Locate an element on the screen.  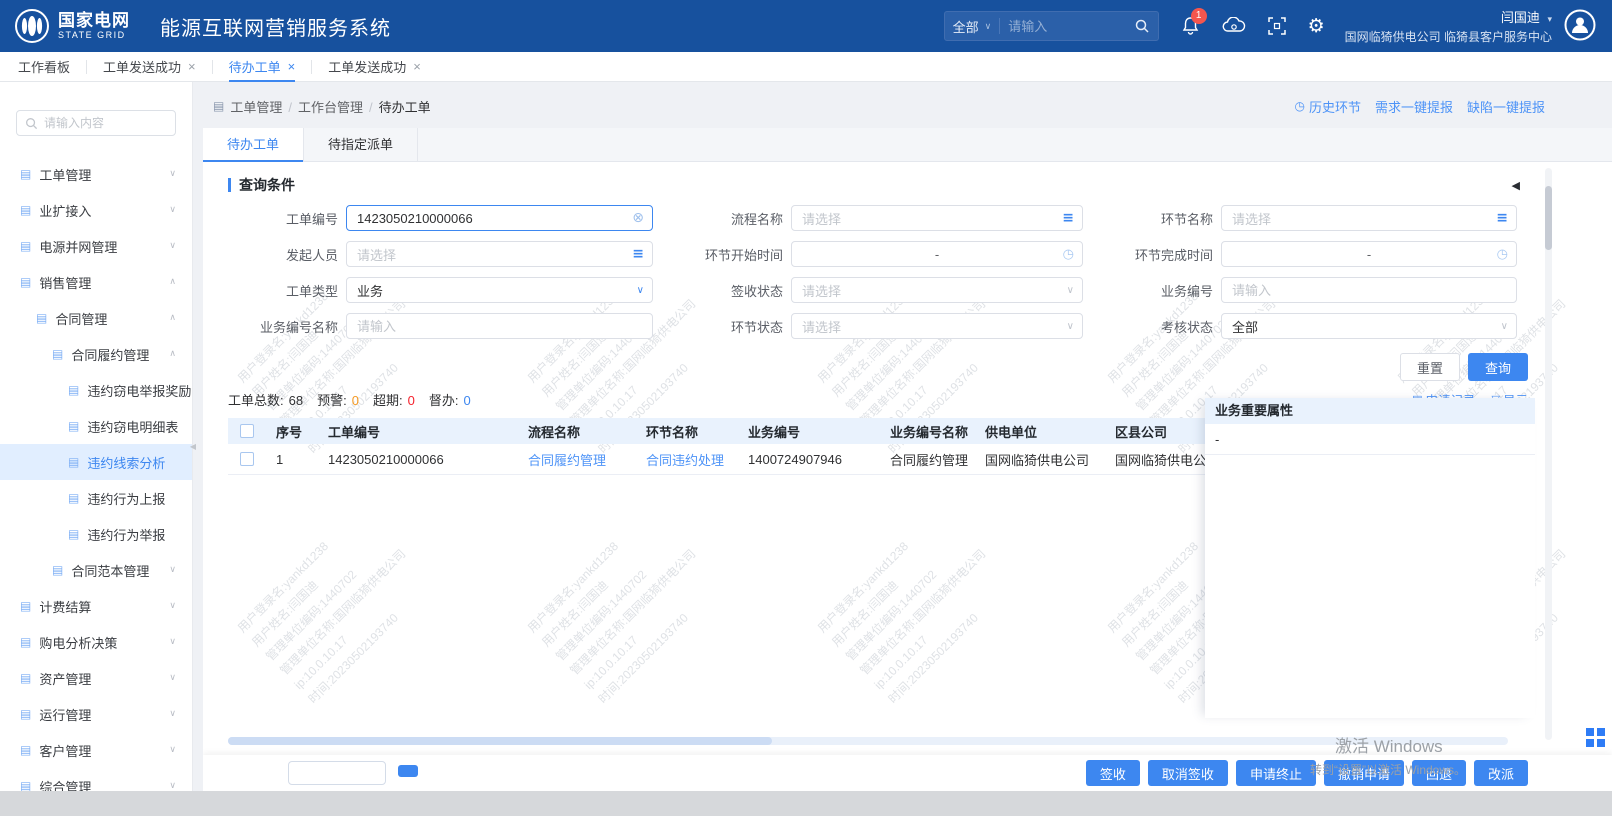
assess-status-select: 全部 ∨ is located at coordinates (1369, 326).